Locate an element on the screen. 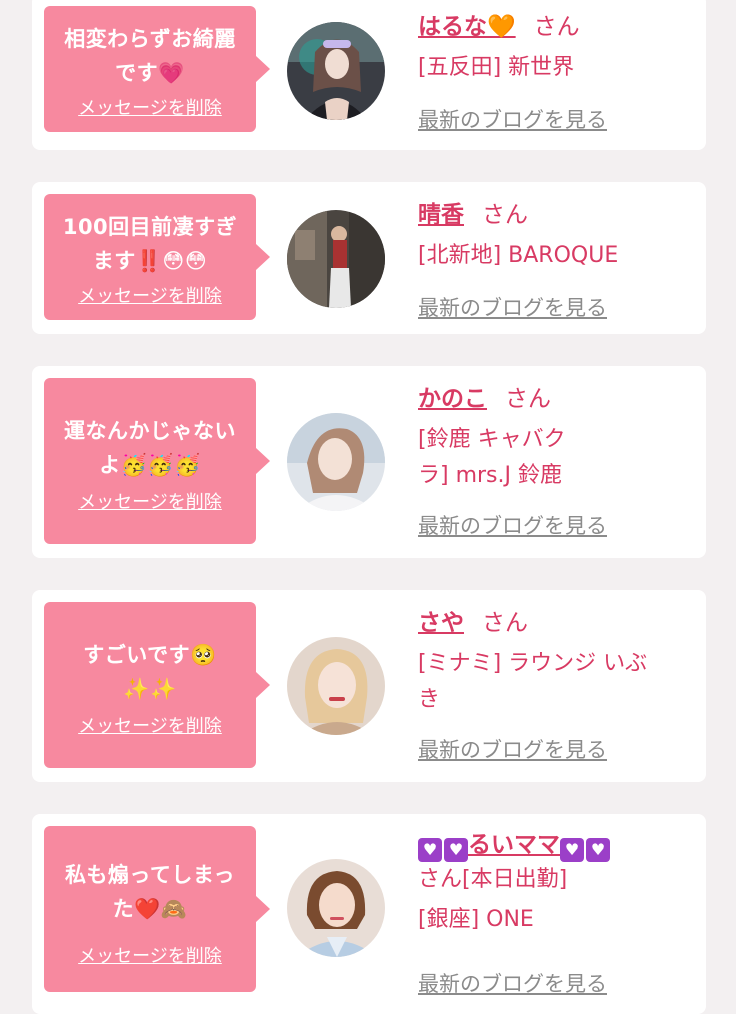 Image resolution: width=736 pixels, height=1014 pixels. message-text: 私も煽ってしまっ た❤️🙈 is located at coordinates (150, 892).